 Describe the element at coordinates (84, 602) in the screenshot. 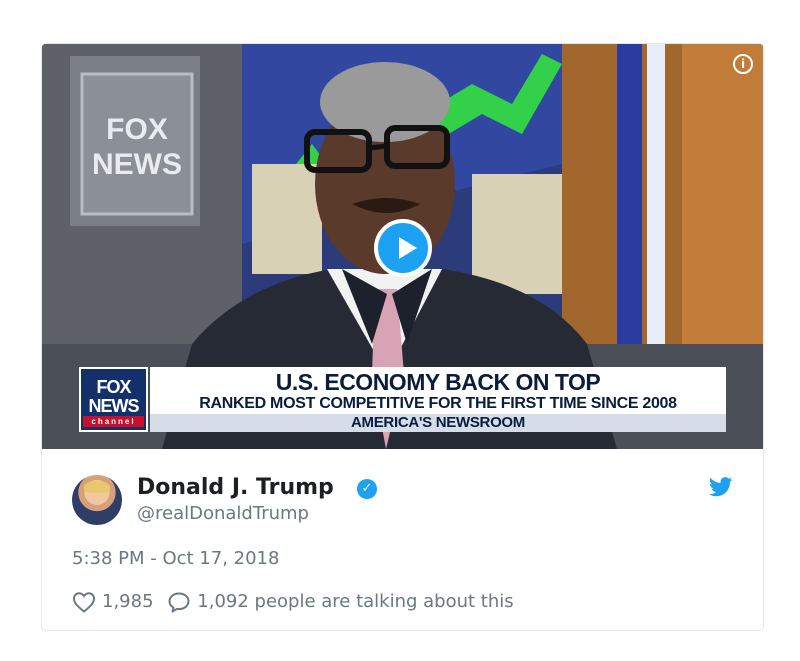

I see `heart-icon` at that location.